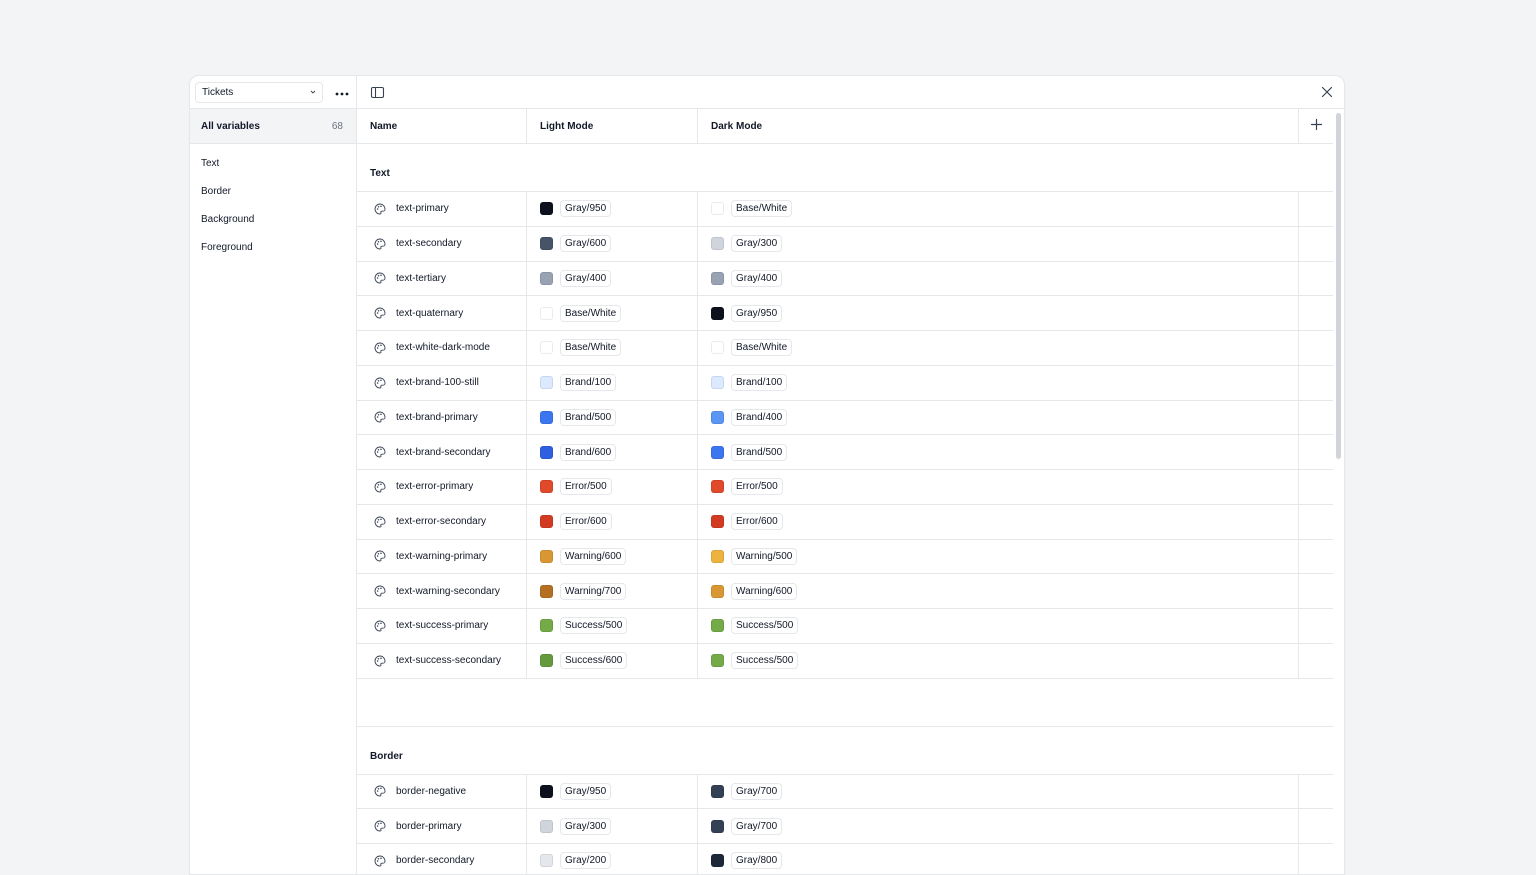 This screenshot has height=875, width=1536. I want to click on light-mode-value-cell: Warning/700, so click(612, 591).